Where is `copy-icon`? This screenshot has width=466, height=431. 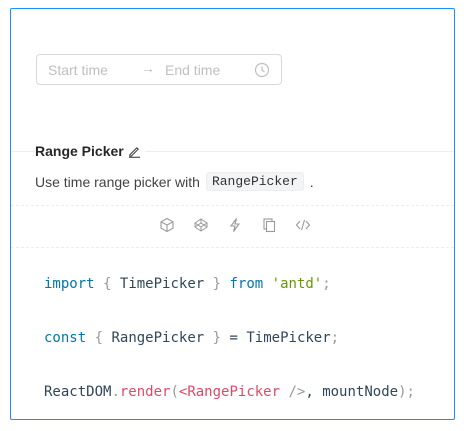 copy-icon is located at coordinates (269, 225).